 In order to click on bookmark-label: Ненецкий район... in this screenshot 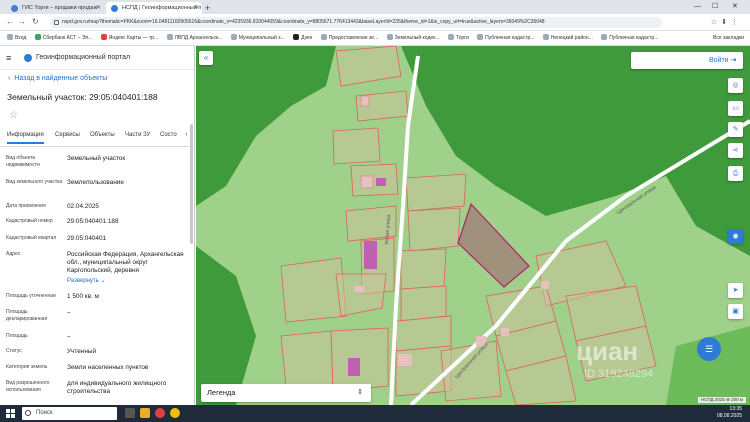, I will do `click(571, 38)`.